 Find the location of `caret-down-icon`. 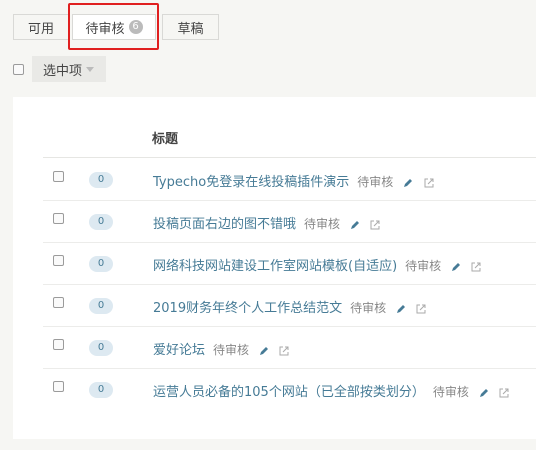

caret-down-icon is located at coordinates (90, 69).